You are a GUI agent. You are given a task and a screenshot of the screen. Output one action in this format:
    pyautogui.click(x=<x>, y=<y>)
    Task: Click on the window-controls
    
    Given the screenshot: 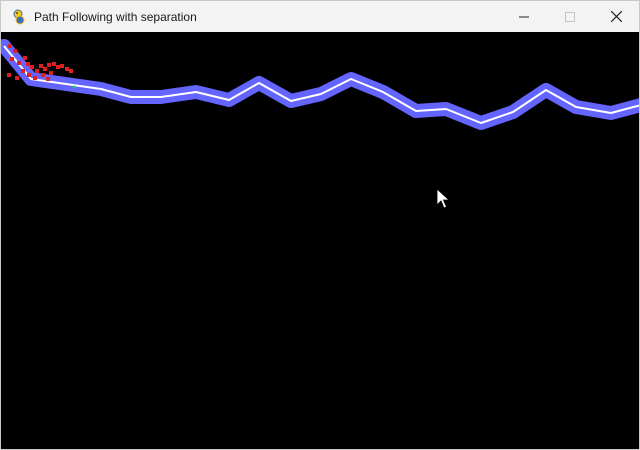 What is the action you would take?
    pyautogui.click(x=570, y=16)
    